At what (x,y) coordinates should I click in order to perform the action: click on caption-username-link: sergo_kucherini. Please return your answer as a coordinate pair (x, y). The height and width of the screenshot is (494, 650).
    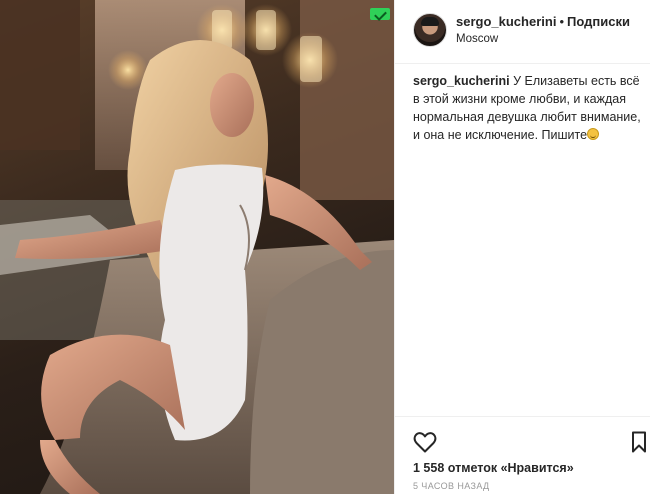
    Looking at the image, I should click on (461, 81).